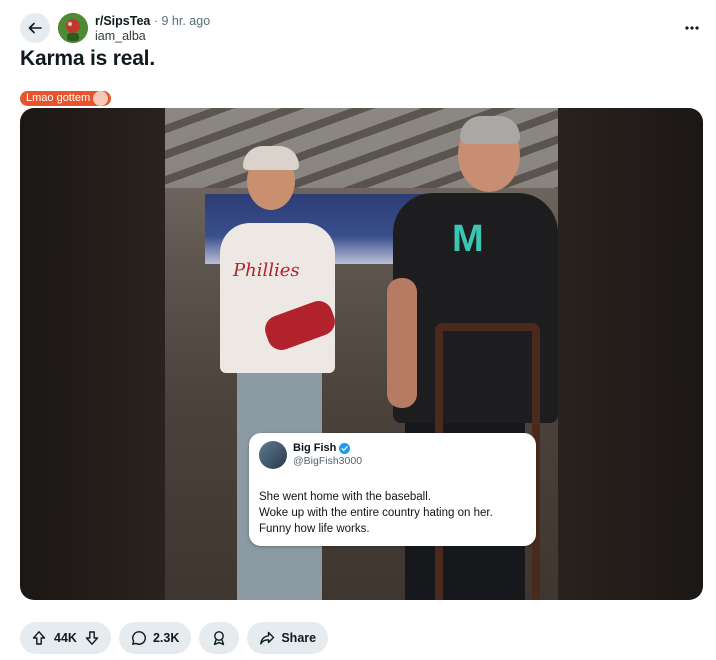 The width and height of the screenshot is (716, 660). I want to click on back-button, so click(35, 28).